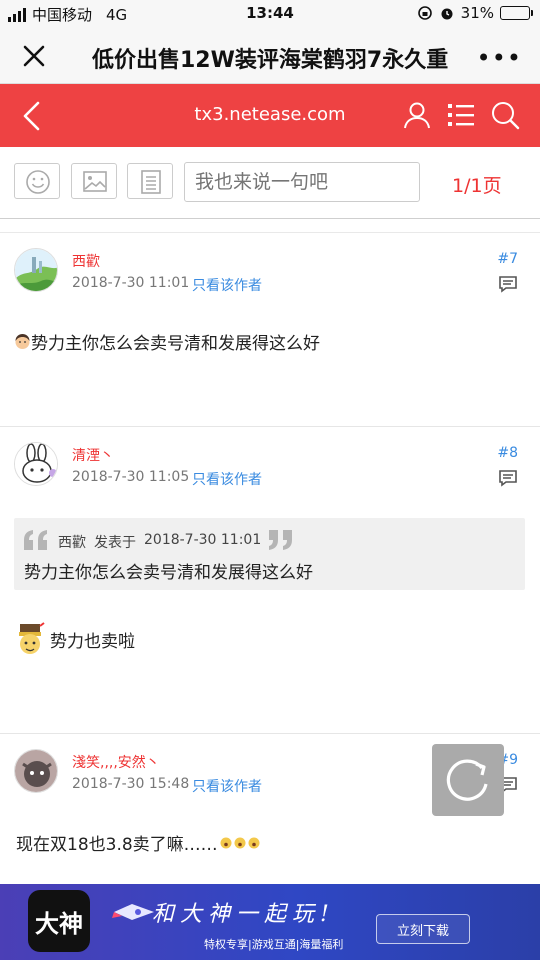  What do you see at coordinates (269, 554) in the screenshot?
I see `quote-block: 西歡 发表于 2018-7-30 11:01 势力主你怎么会卖号清和发展得这么好` at bounding box center [269, 554].